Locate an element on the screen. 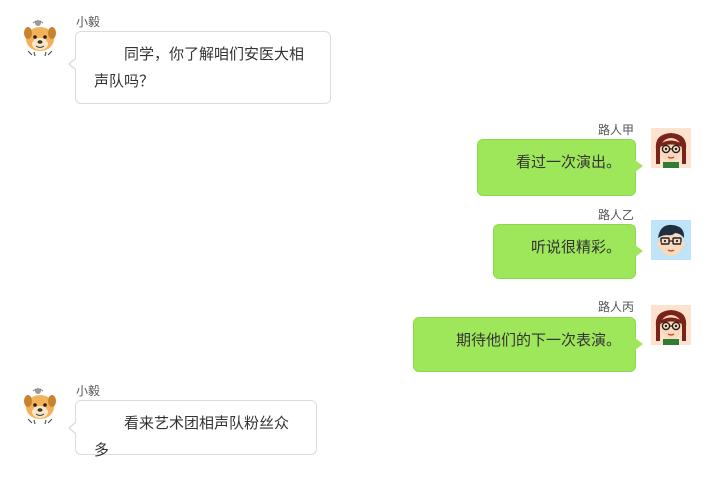 The height and width of the screenshot is (481, 710). message-text: 同学，你了解咱们安医大相声队吗？ is located at coordinates (199, 67).